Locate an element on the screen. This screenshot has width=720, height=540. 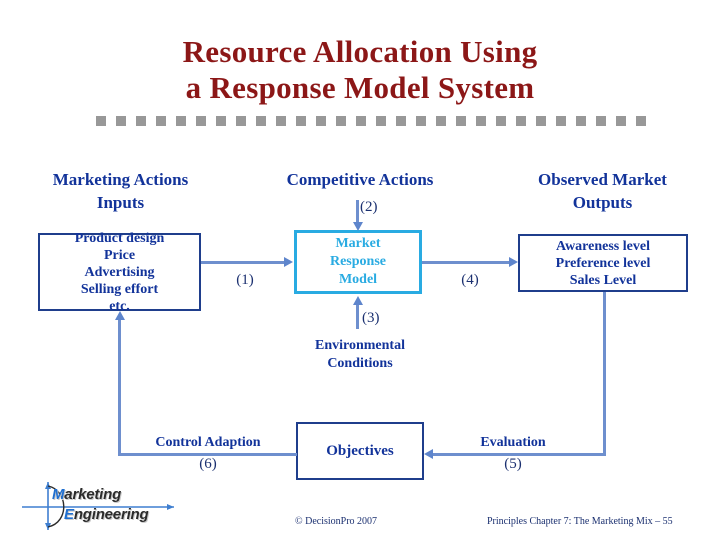
connector-1-arrowhead-icon is located at coordinates (288, 262).